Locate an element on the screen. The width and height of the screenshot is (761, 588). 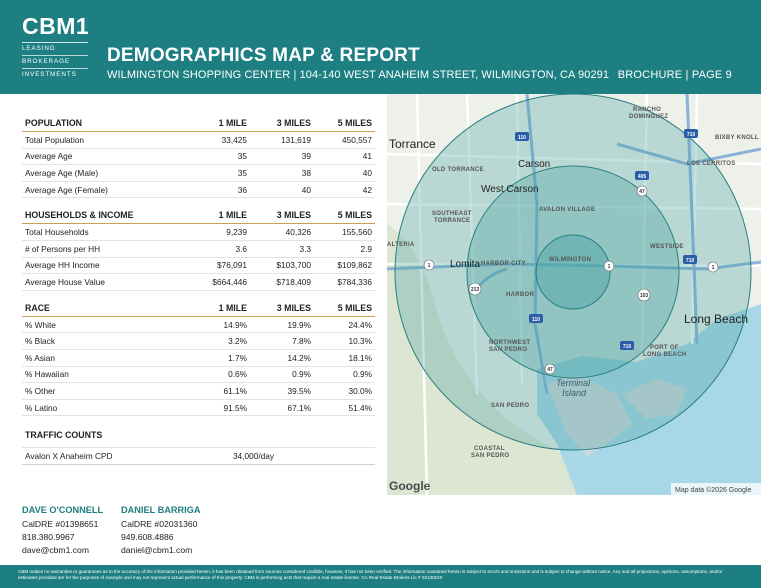
shield-i710-north-icon: 710 is located at coordinates (691, 133).